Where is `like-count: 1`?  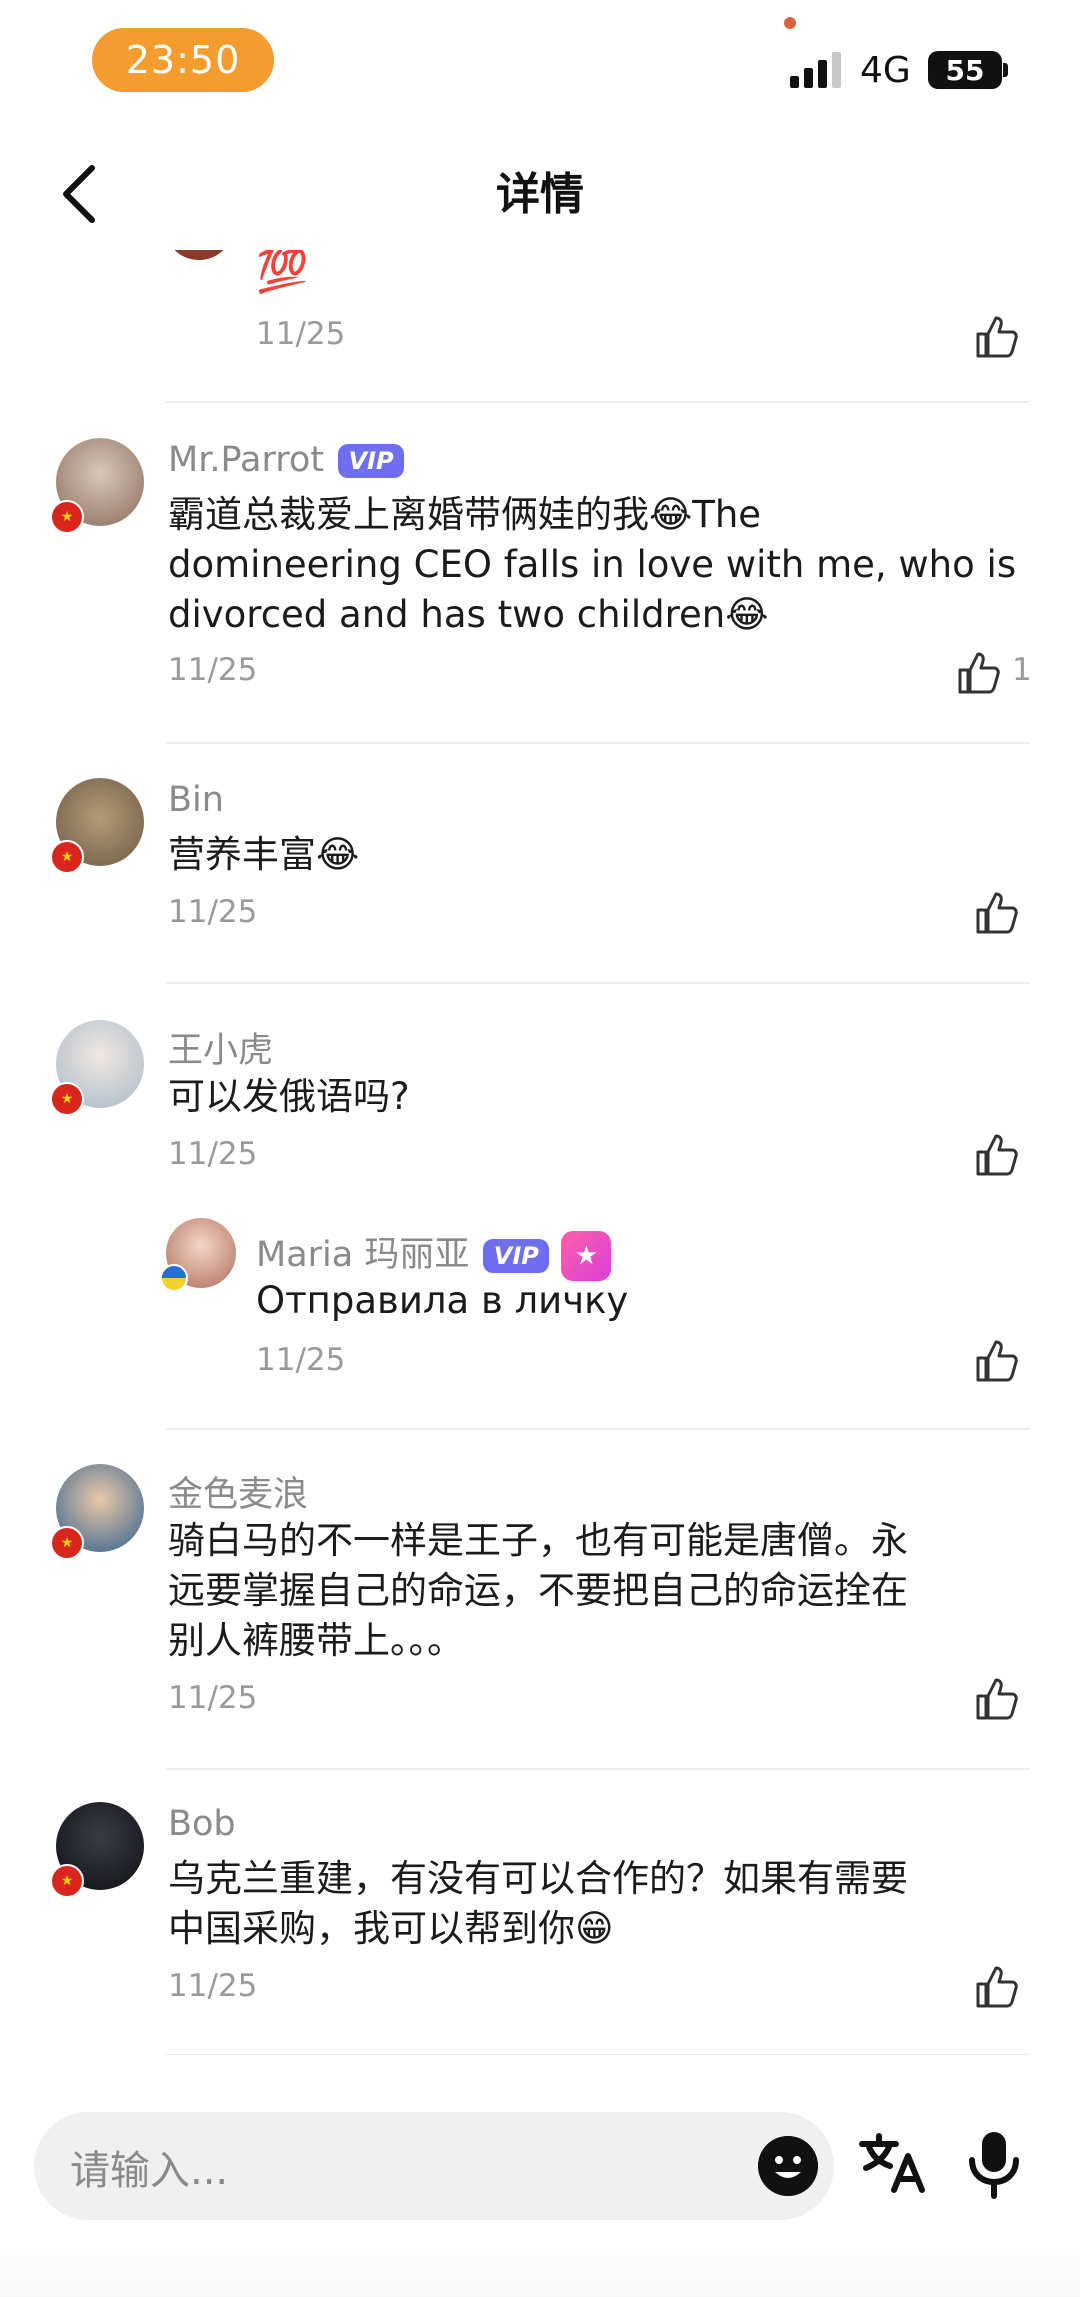
like-count: 1 is located at coordinates (1022, 670).